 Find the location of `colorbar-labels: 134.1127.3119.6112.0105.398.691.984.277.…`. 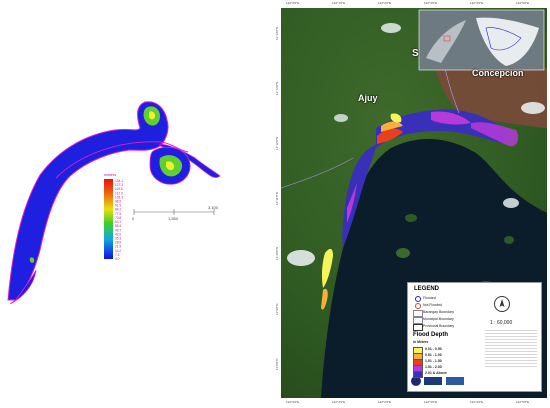

colorbar-labels: 134.1127.3119.6112.0105.398.691.984.277.… is located at coordinates (119, 220).